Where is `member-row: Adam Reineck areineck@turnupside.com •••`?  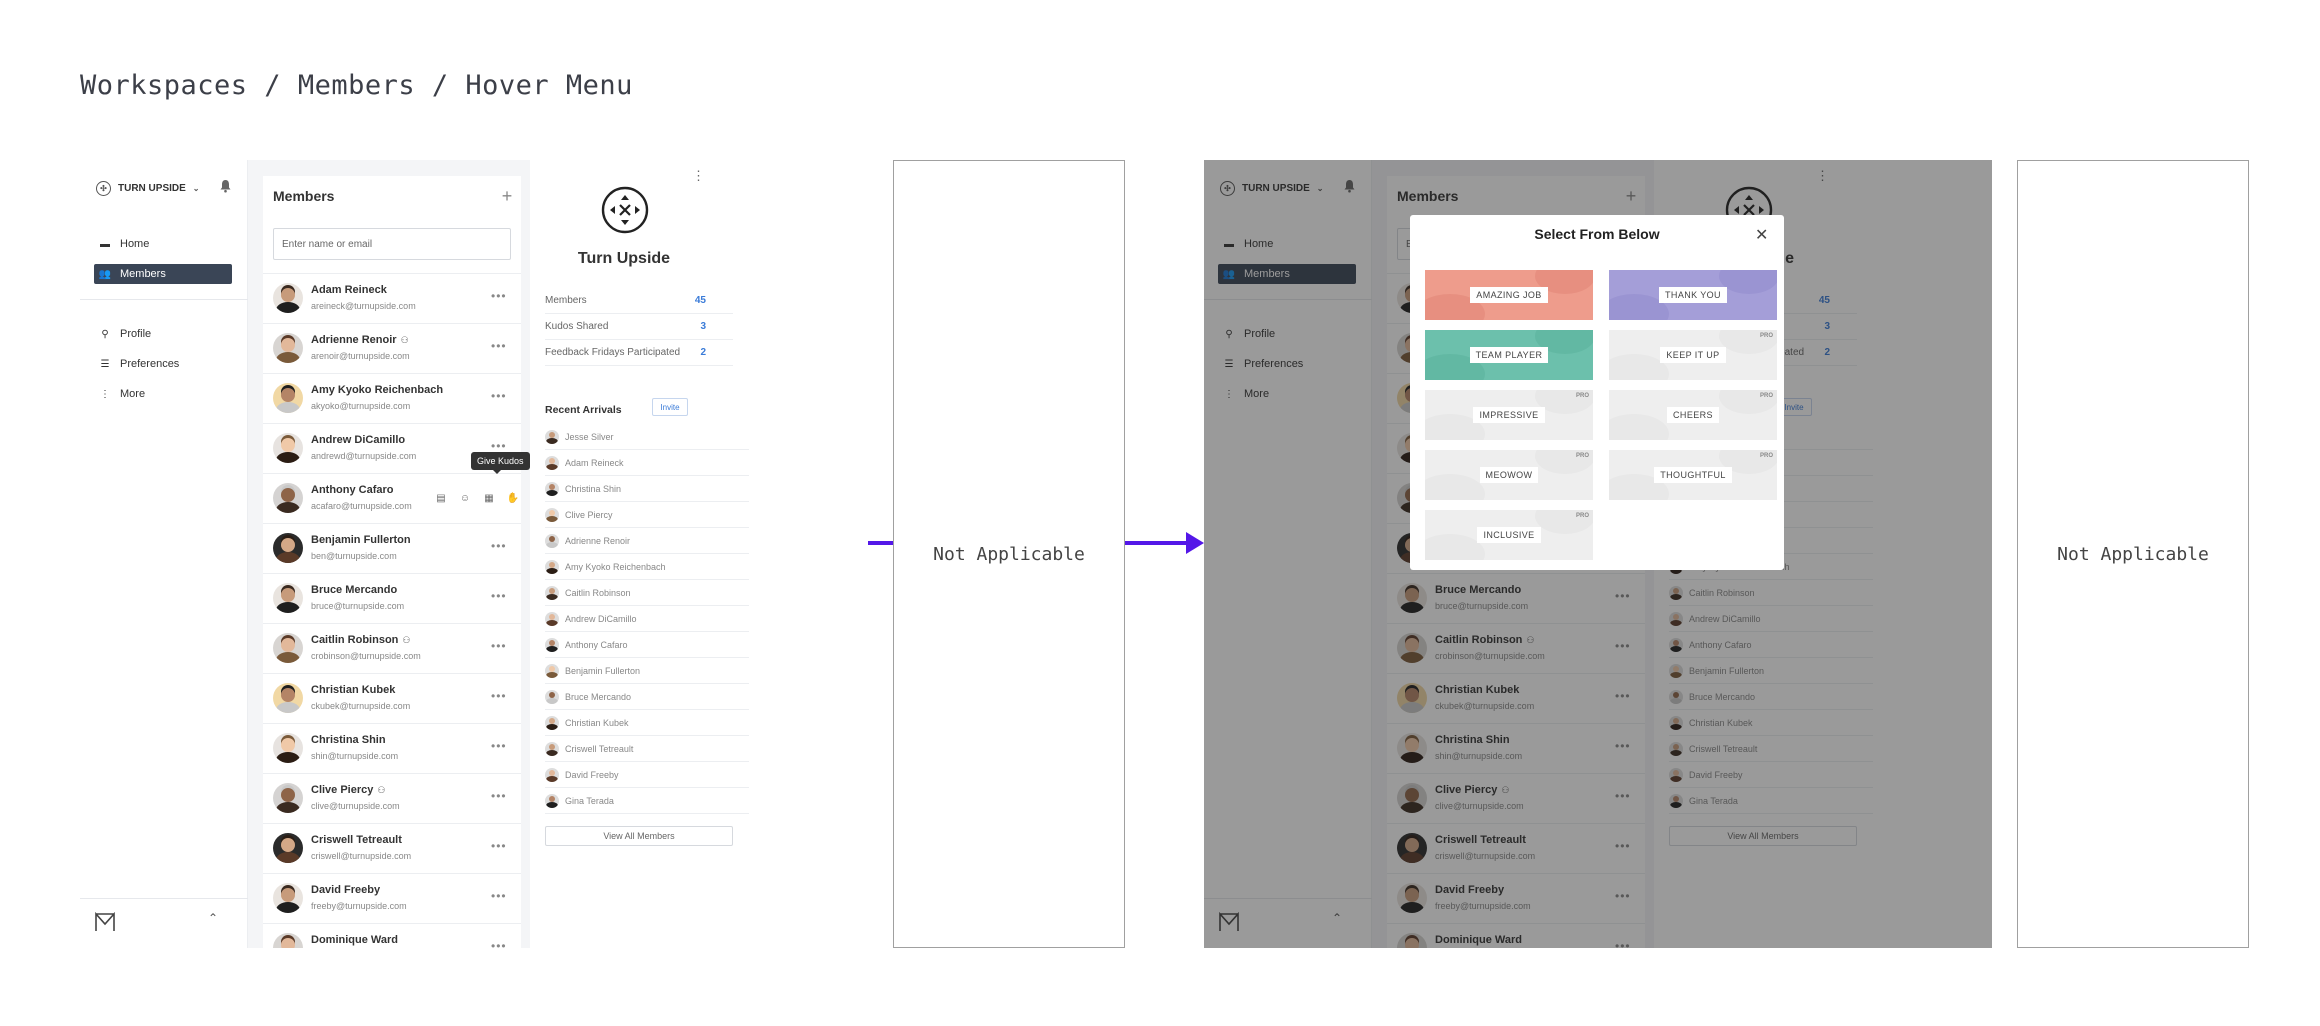 member-row: Adam Reineck areineck@turnupside.com ••• is located at coordinates (392, 298).